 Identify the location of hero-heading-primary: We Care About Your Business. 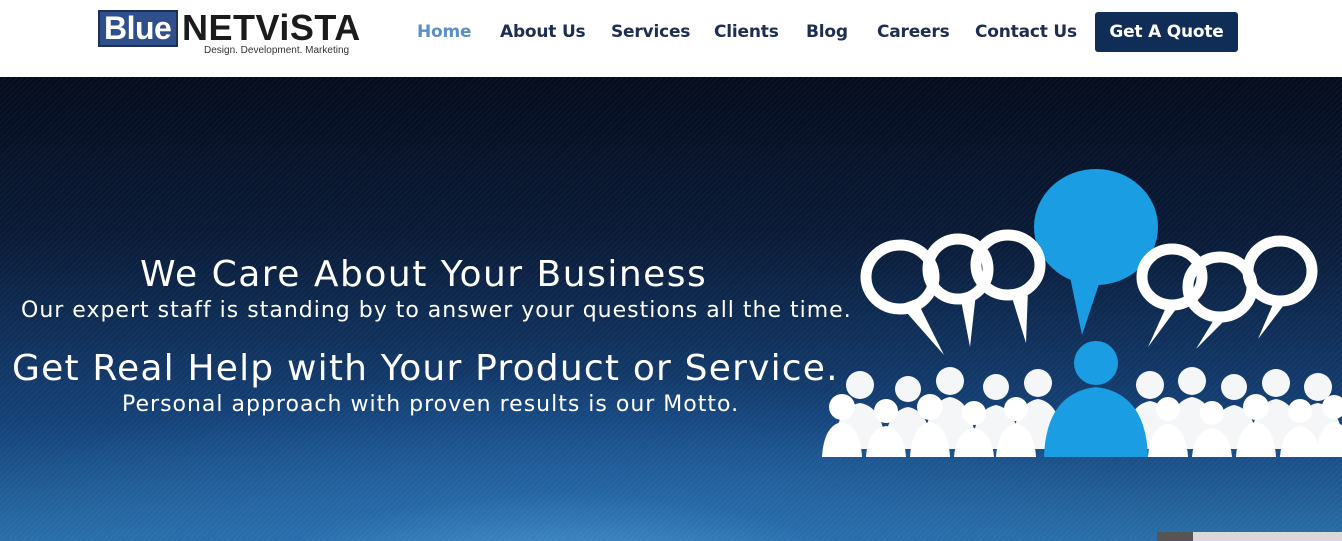
(424, 274).